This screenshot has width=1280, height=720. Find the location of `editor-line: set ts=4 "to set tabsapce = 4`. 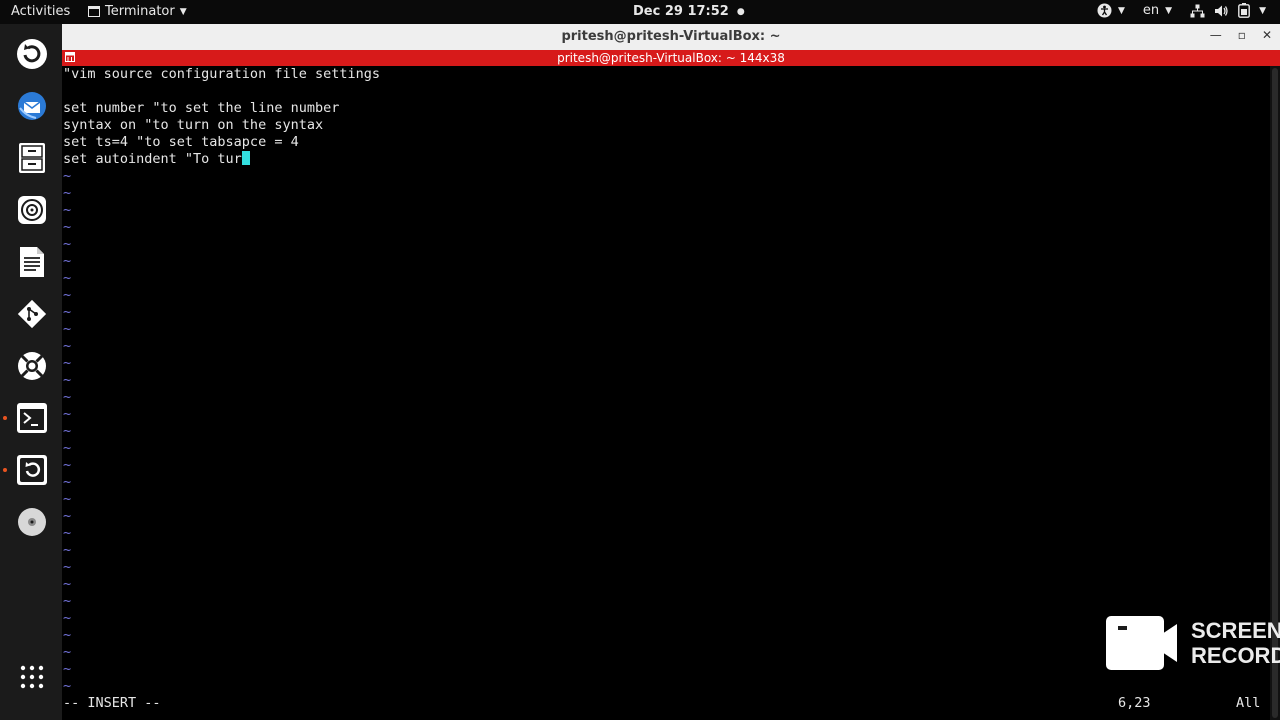

editor-line: set ts=4 "to set tabsapce = 4 is located at coordinates (181, 142).